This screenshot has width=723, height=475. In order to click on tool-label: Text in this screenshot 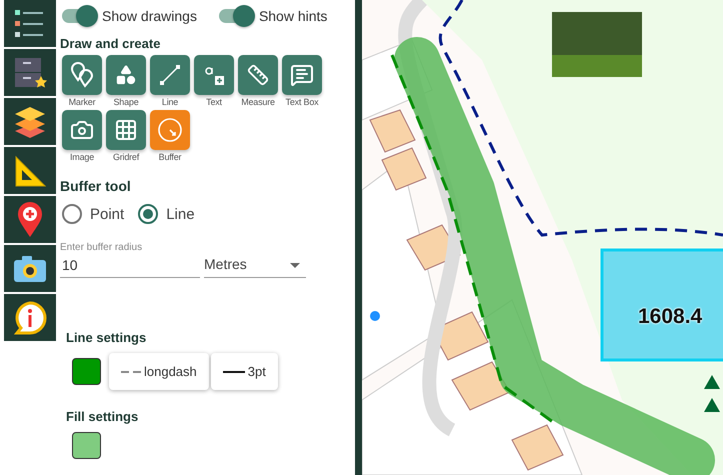, I will do `click(214, 102)`.